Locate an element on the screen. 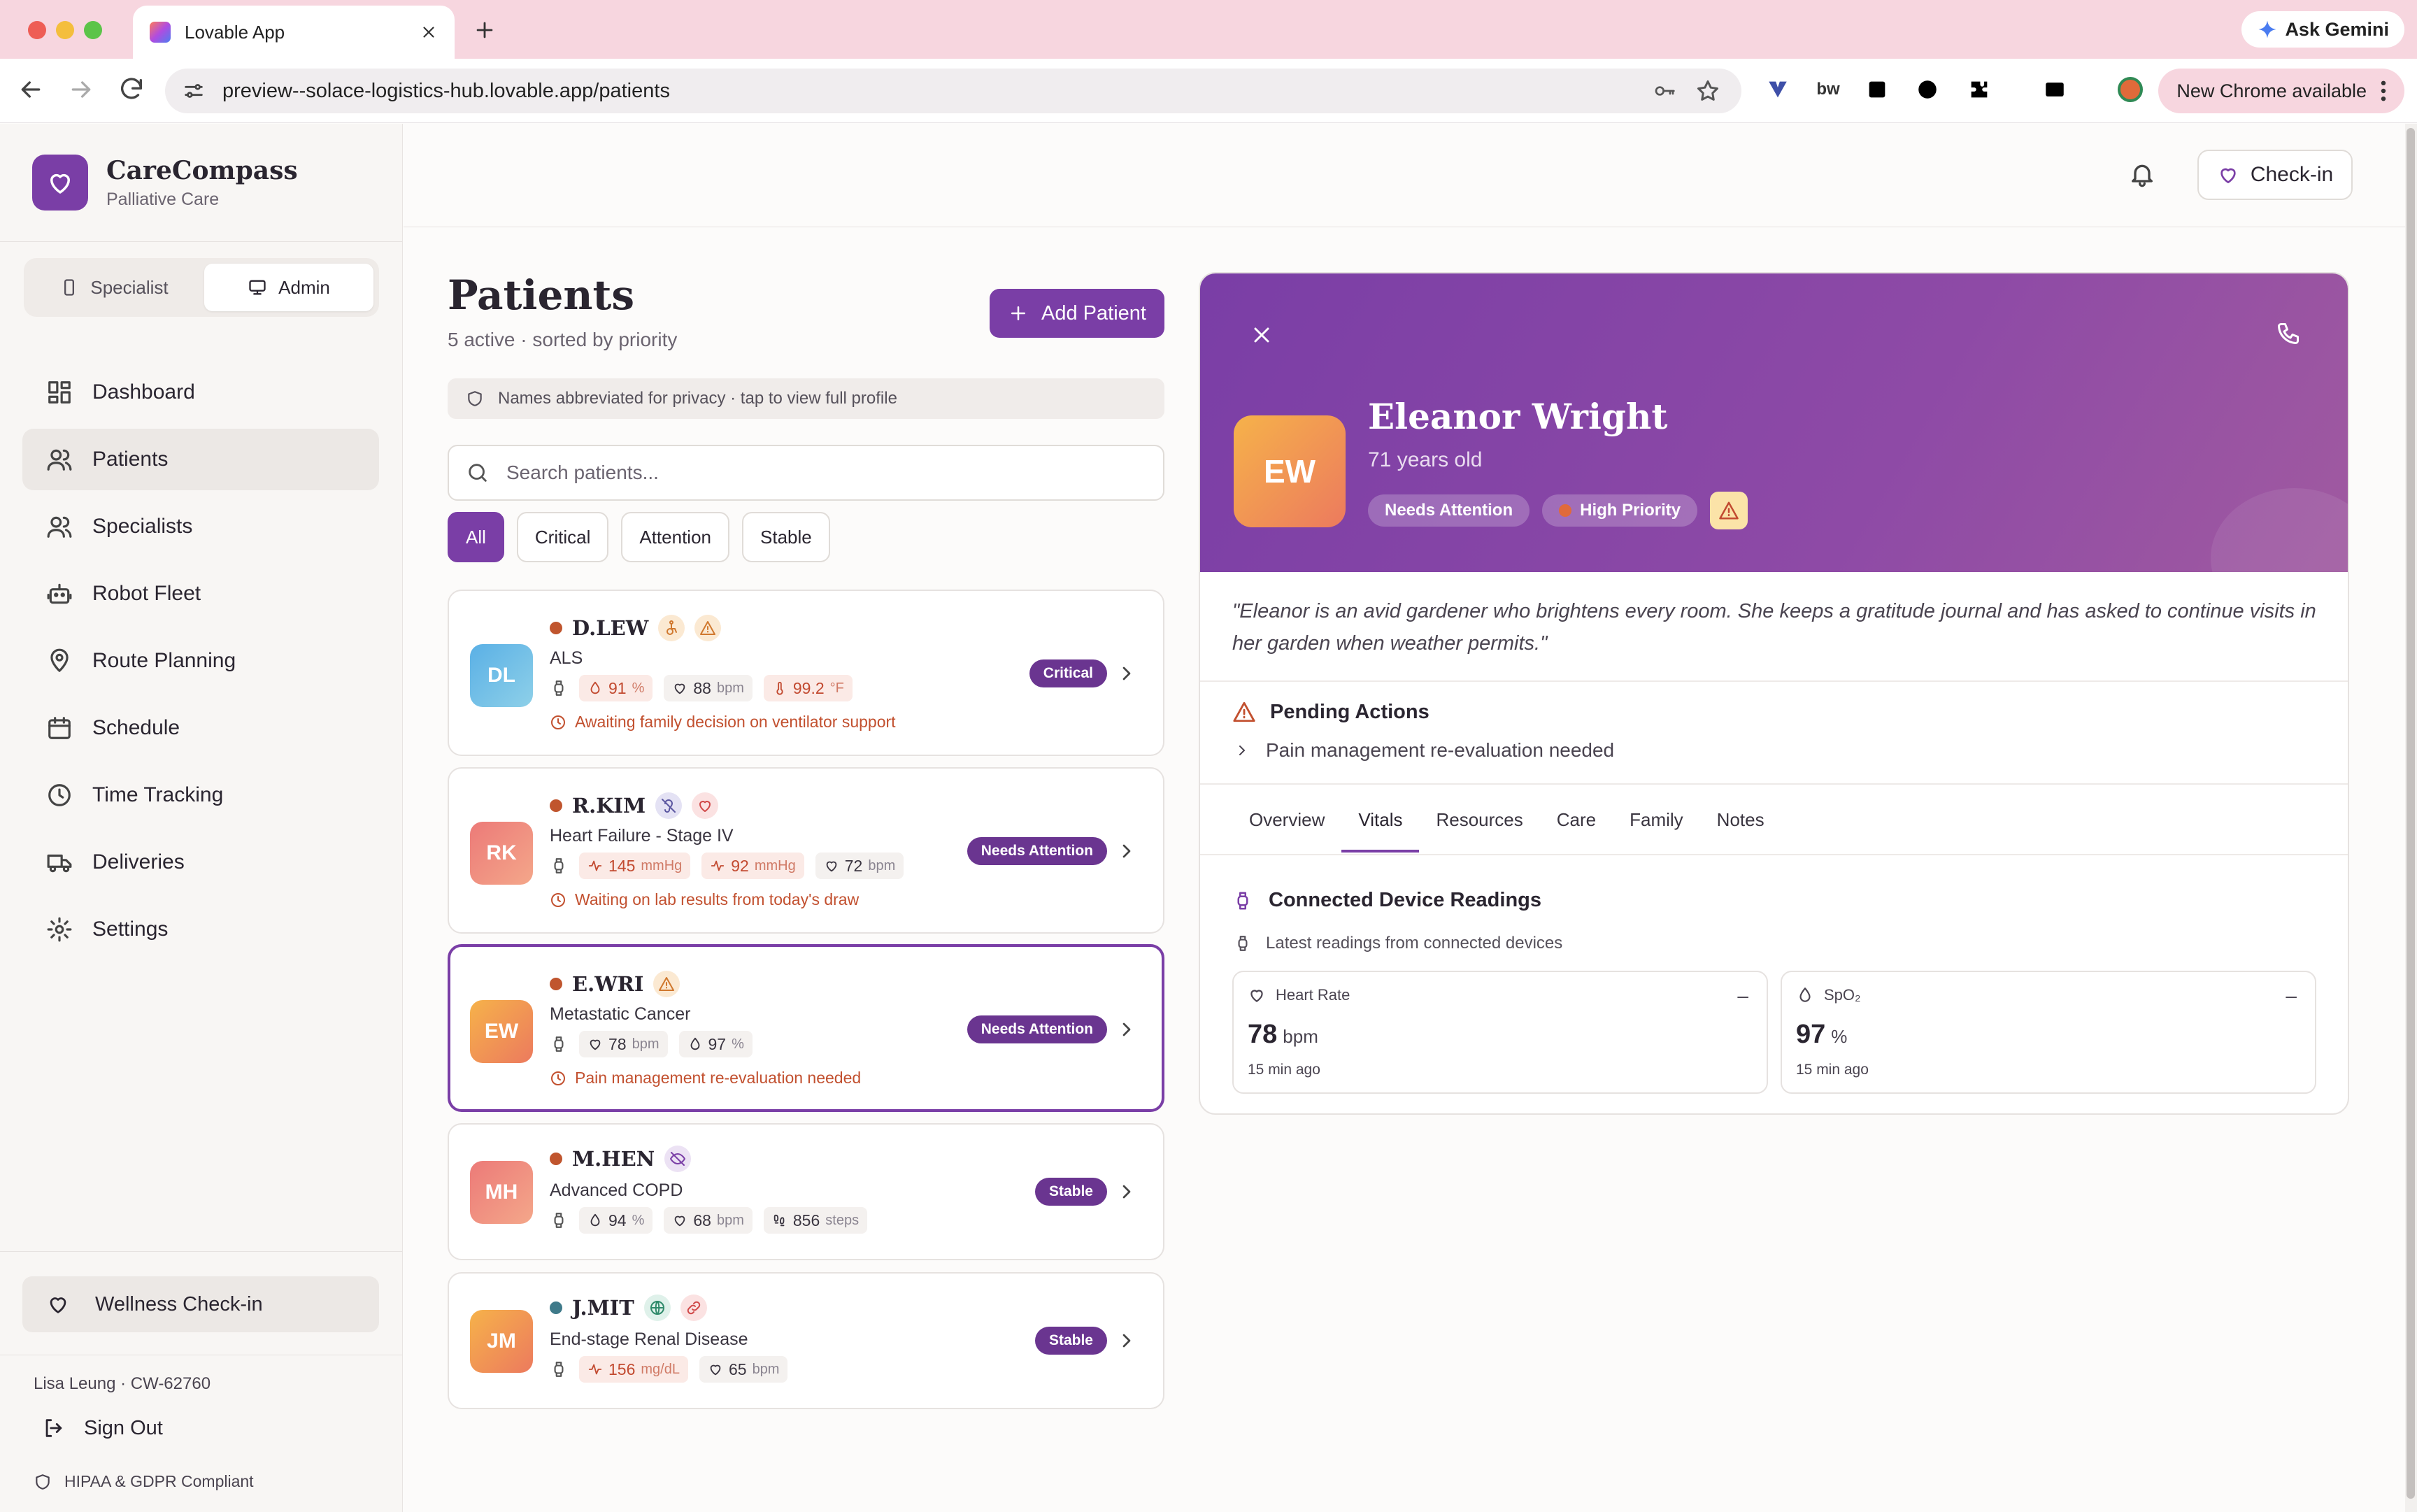  pending-action-item: Pain management re-evaluation needed is located at coordinates (1424, 750).